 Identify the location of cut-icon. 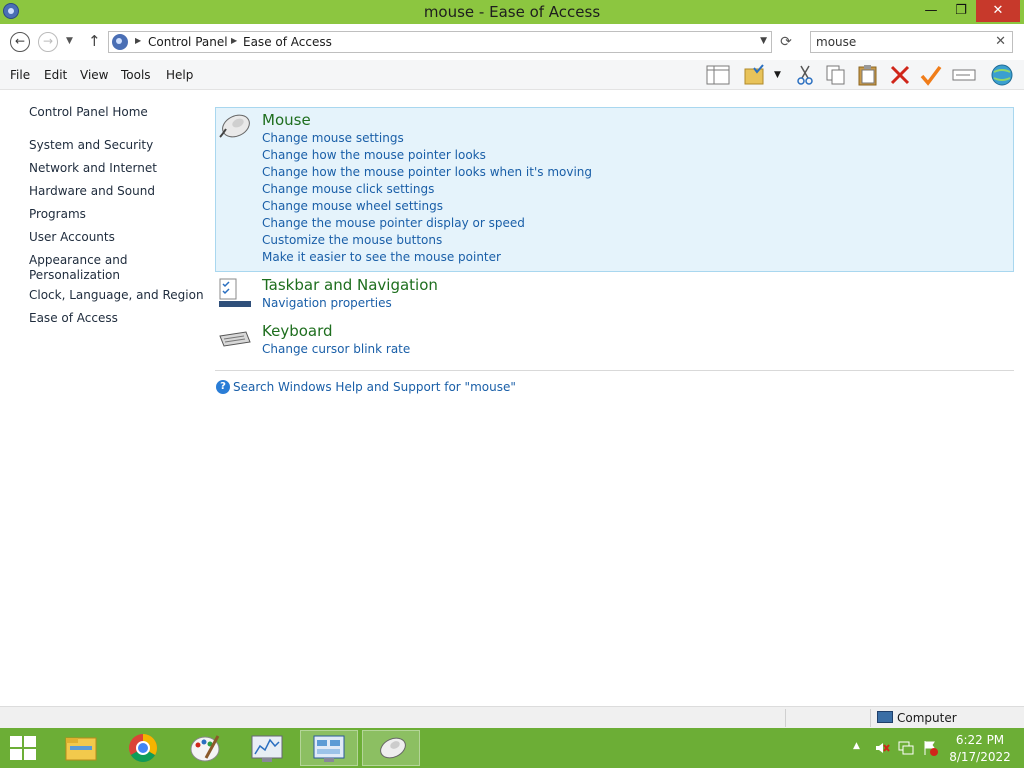
(805, 75).